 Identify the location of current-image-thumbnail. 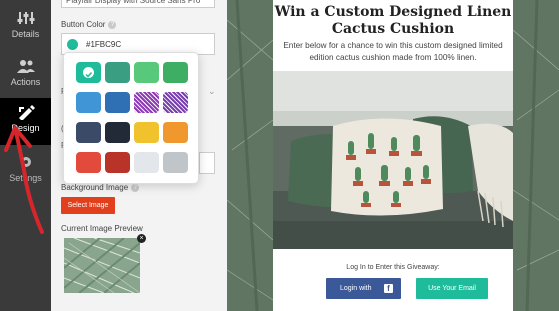
(102, 265).